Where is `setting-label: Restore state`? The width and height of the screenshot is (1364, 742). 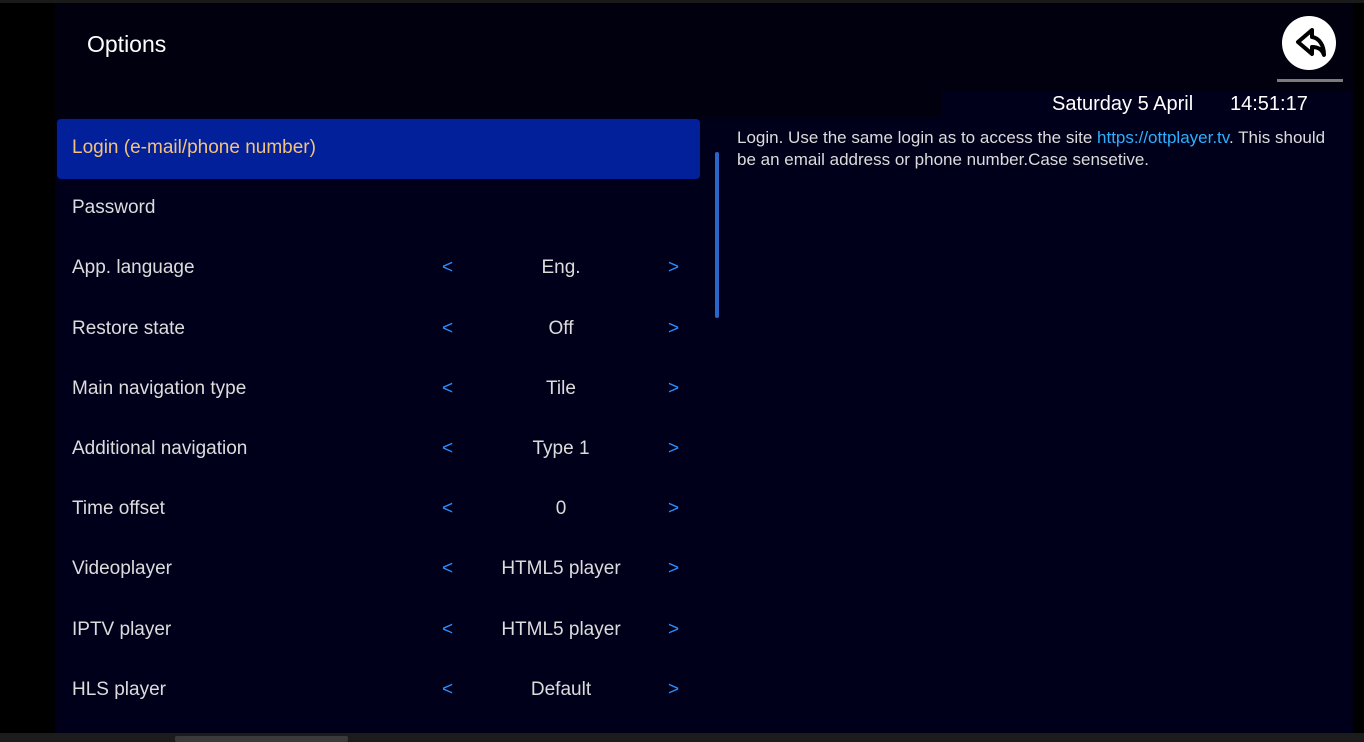 setting-label: Restore state is located at coordinates (128, 328).